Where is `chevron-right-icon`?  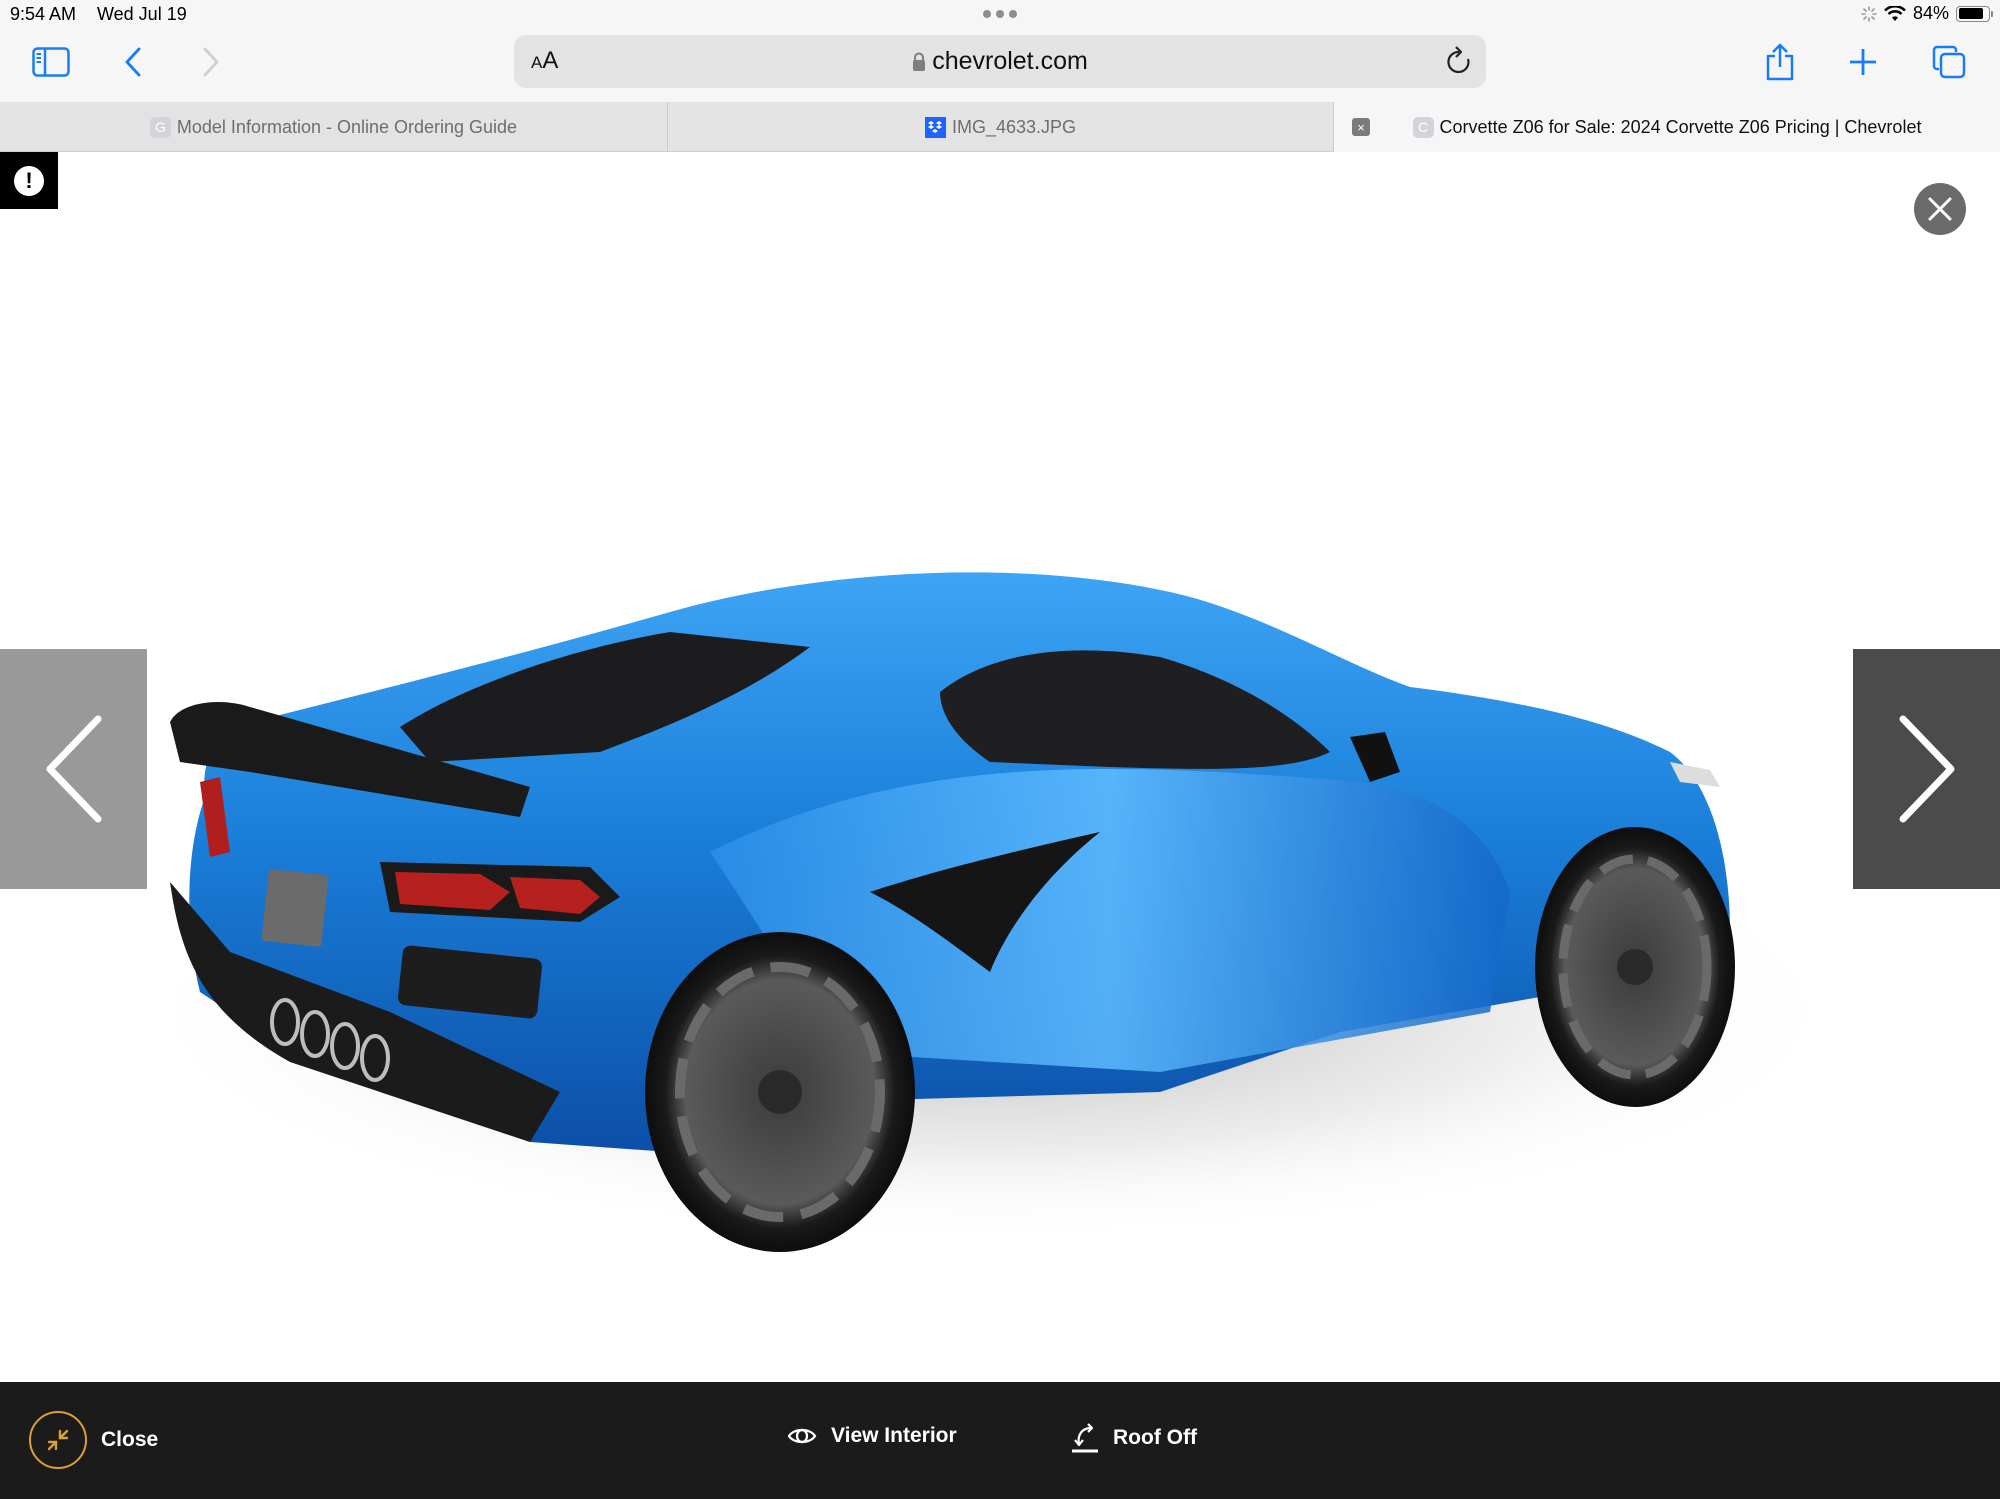 chevron-right-icon is located at coordinates (1926, 769).